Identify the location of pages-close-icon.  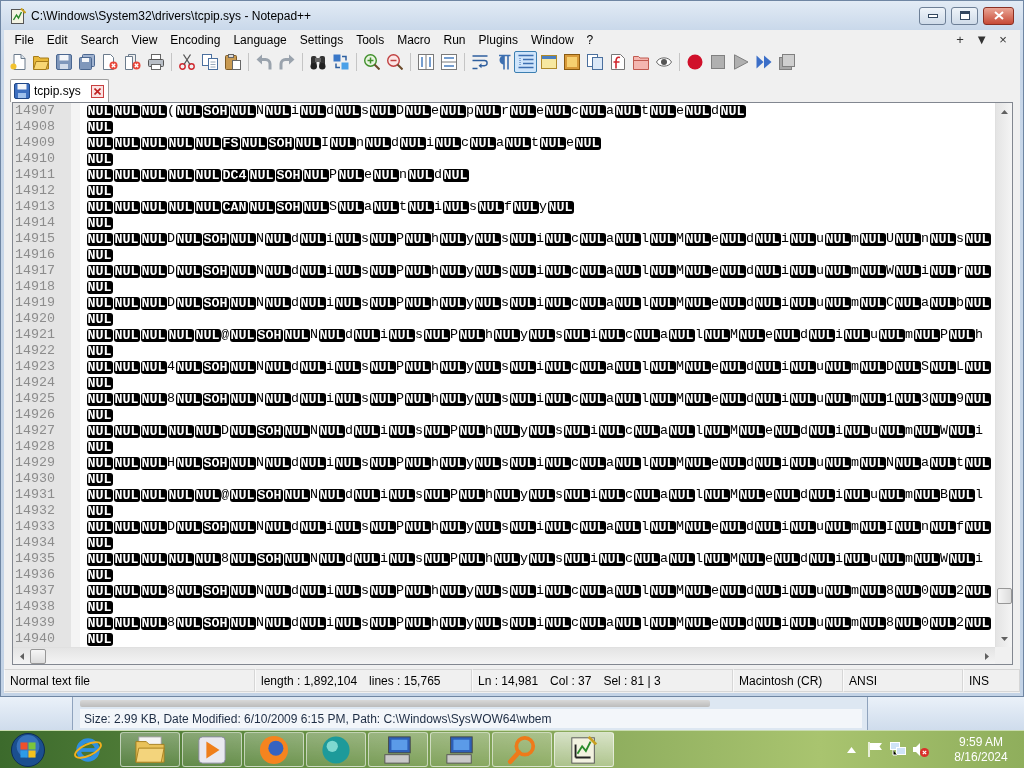
(132, 62).